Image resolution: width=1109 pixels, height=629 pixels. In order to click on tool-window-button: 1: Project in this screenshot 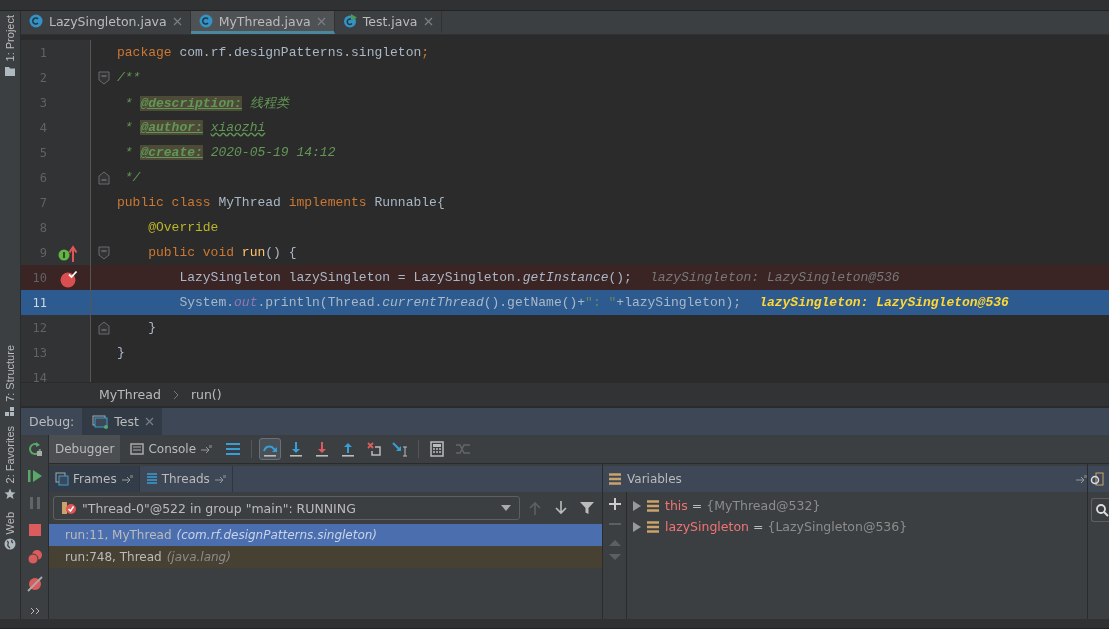, I will do `click(10, 46)`.